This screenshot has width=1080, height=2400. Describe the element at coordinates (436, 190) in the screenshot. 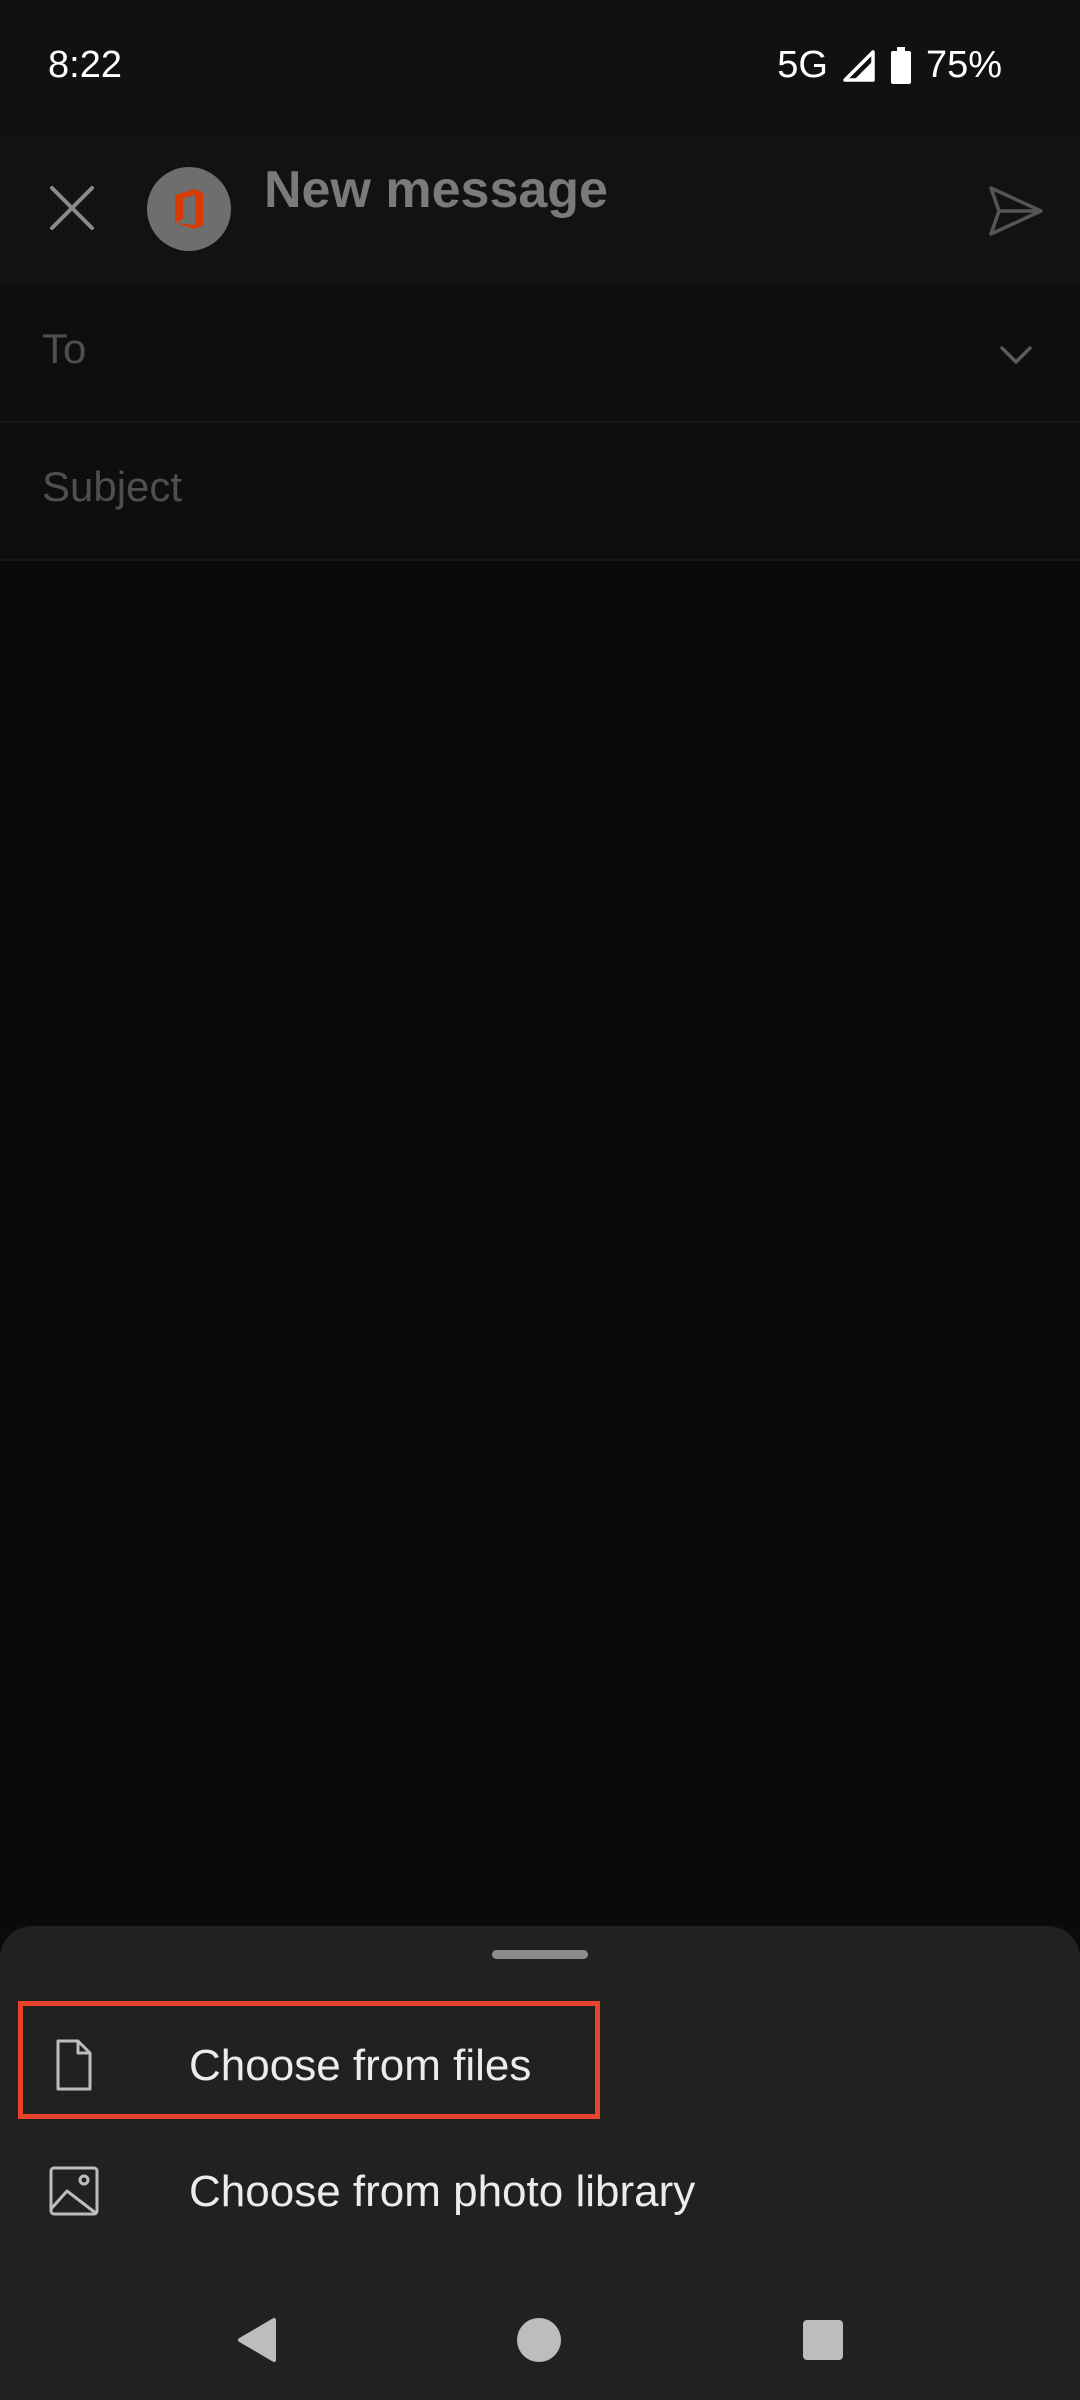

I see `page-title: New message` at that location.